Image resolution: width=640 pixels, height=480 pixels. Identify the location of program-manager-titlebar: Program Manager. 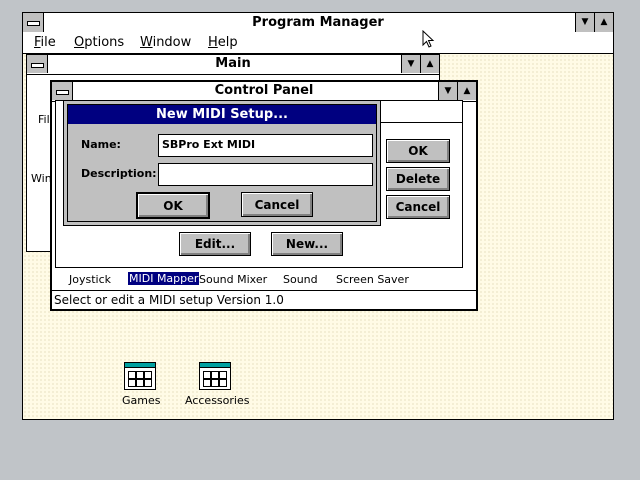
(318, 23).